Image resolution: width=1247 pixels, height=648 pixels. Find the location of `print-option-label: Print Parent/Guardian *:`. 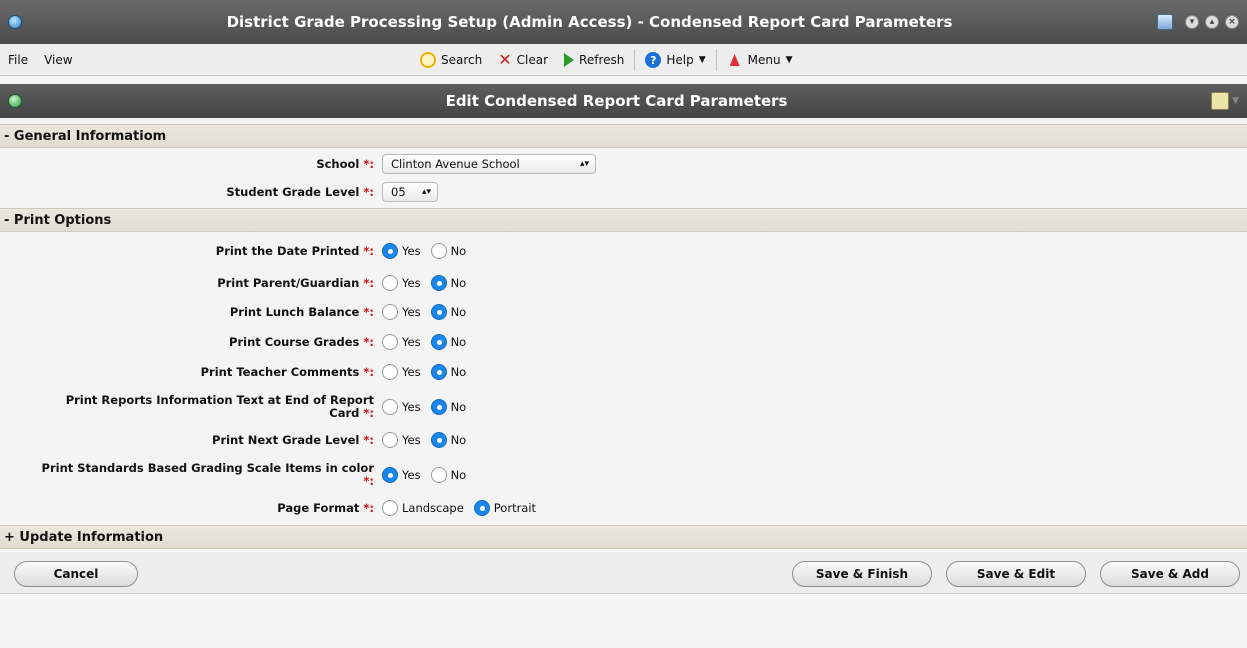

print-option-label: Print Parent/Guardian *: is located at coordinates (295, 282).